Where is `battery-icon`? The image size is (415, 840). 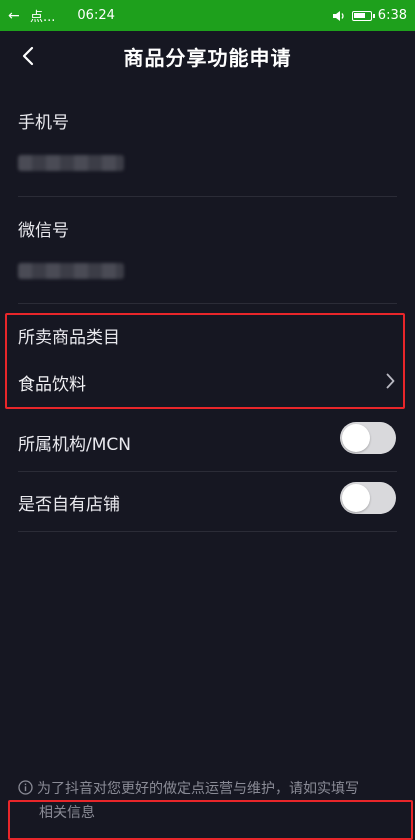
battery-icon is located at coordinates (363, 15).